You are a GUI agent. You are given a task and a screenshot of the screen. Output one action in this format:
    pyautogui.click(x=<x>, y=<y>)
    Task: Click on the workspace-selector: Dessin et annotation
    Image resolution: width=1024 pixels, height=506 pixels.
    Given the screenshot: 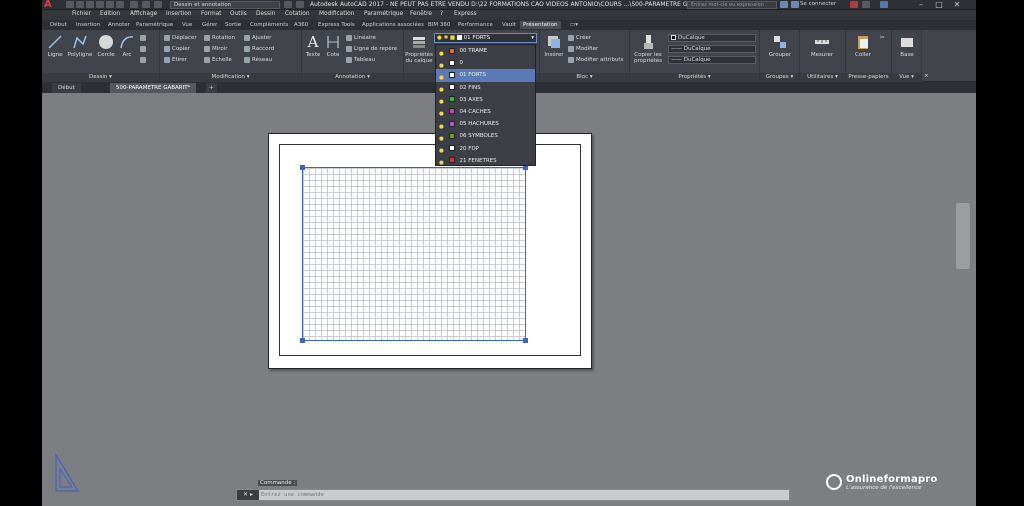 What is the action you would take?
    pyautogui.click(x=225, y=5)
    